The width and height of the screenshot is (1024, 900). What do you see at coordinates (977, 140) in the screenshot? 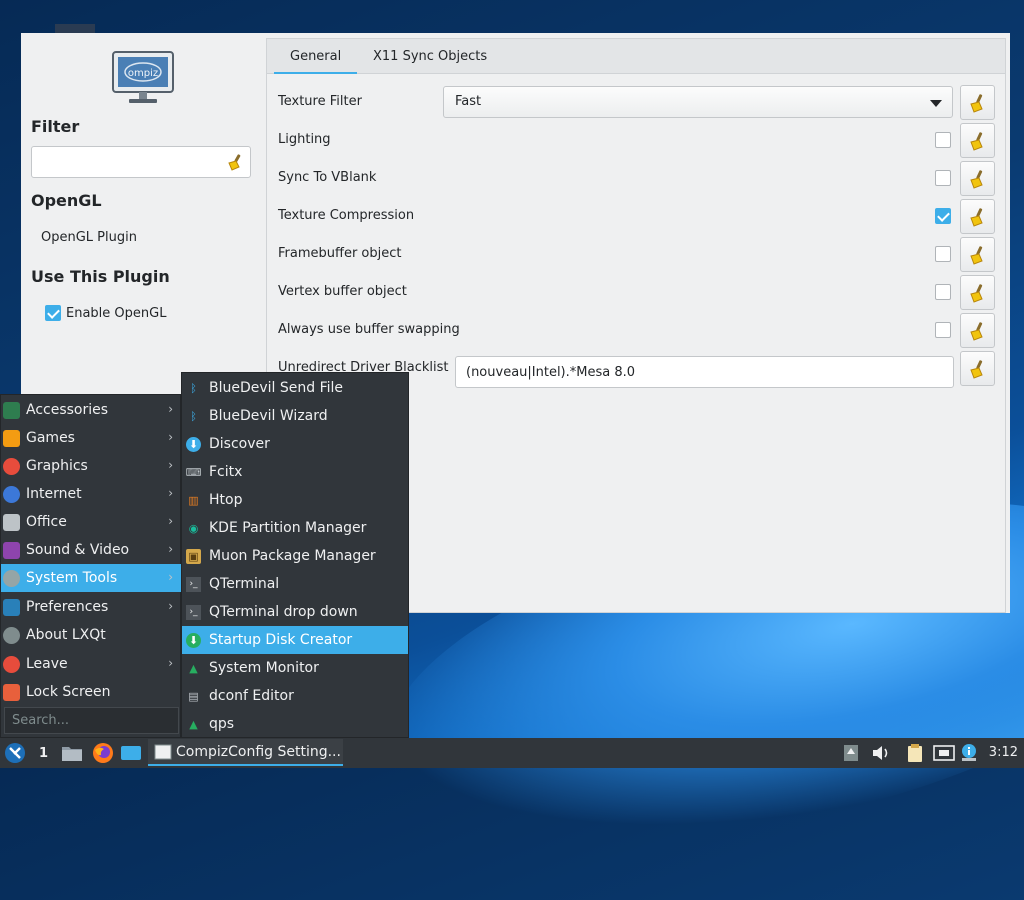
I see `reset-lighting-button` at bounding box center [977, 140].